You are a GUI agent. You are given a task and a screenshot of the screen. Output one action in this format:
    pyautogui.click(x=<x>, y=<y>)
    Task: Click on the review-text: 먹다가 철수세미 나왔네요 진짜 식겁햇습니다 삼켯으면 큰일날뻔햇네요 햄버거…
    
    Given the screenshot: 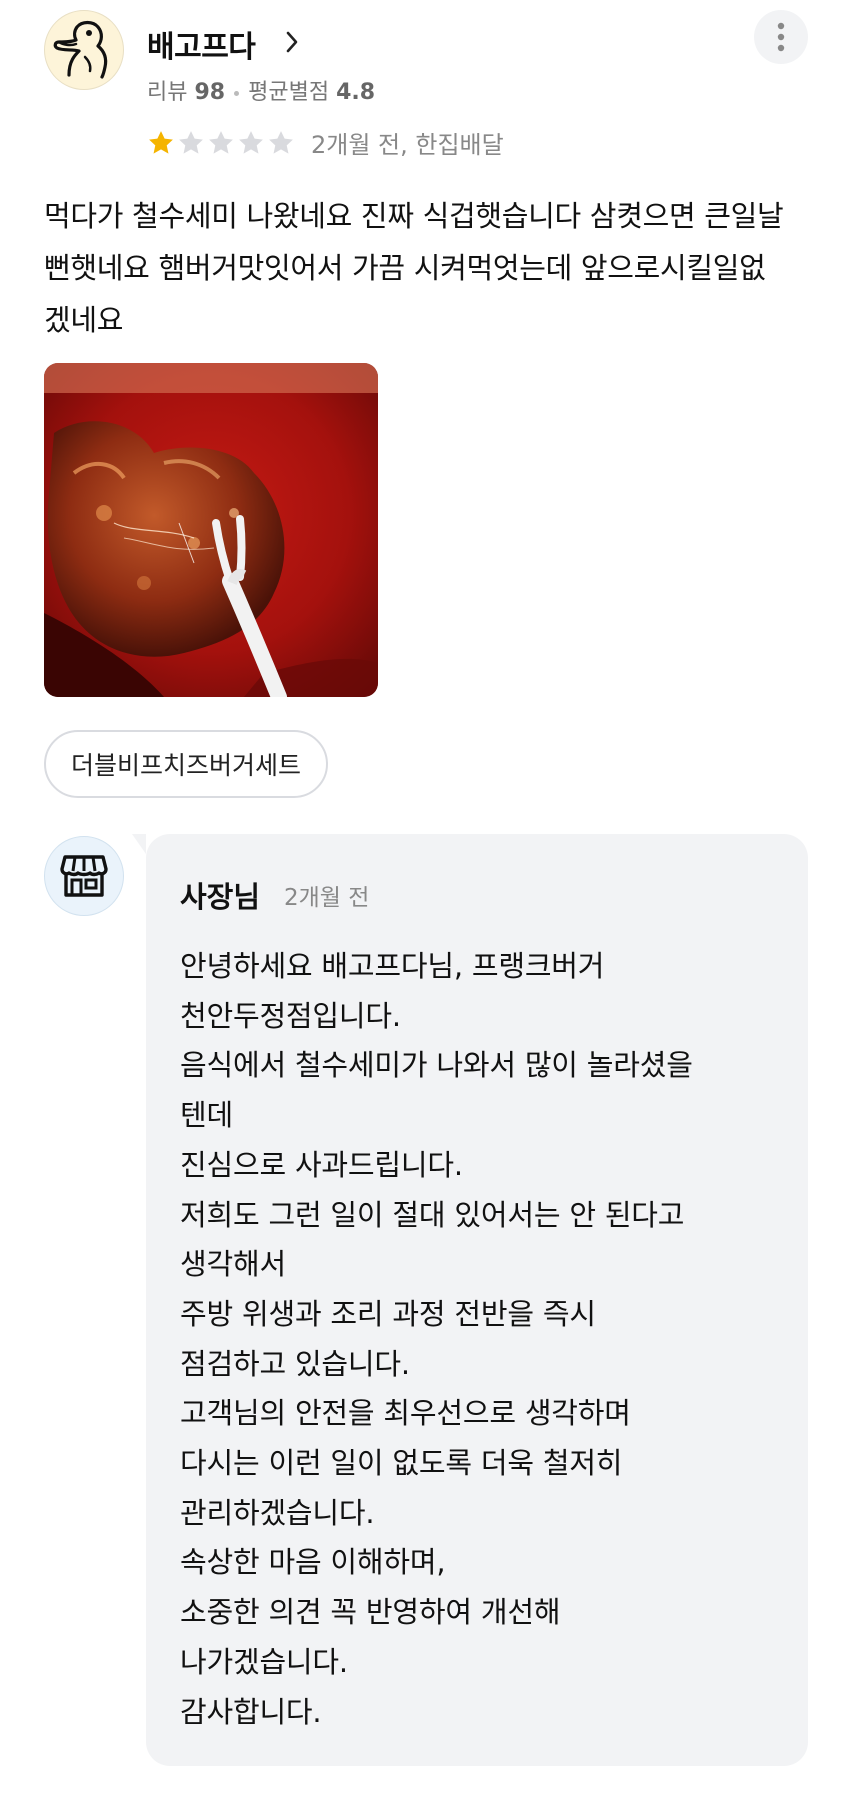 What is the action you would take?
    pyautogui.click(x=414, y=268)
    